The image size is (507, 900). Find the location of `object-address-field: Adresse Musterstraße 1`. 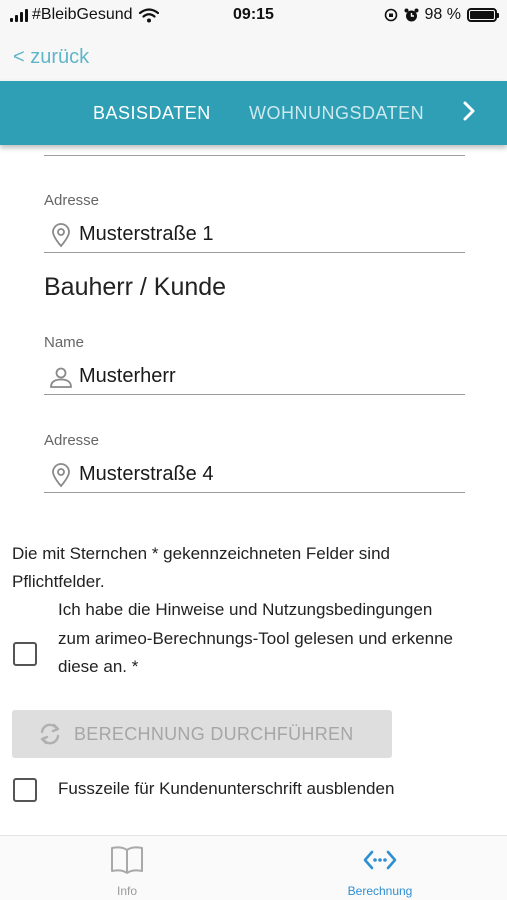

object-address-field: Adresse Musterstraße 1 is located at coordinates (254, 222).